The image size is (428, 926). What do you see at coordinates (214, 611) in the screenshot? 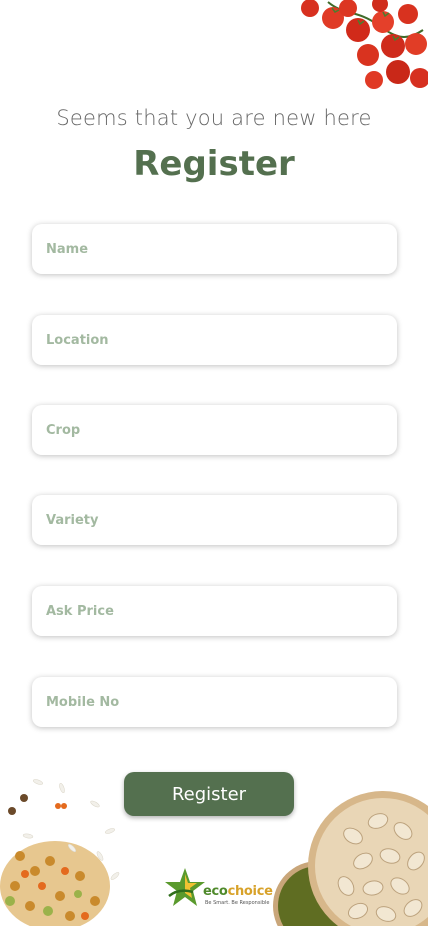
I see `ask-price-field` at bounding box center [214, 611].